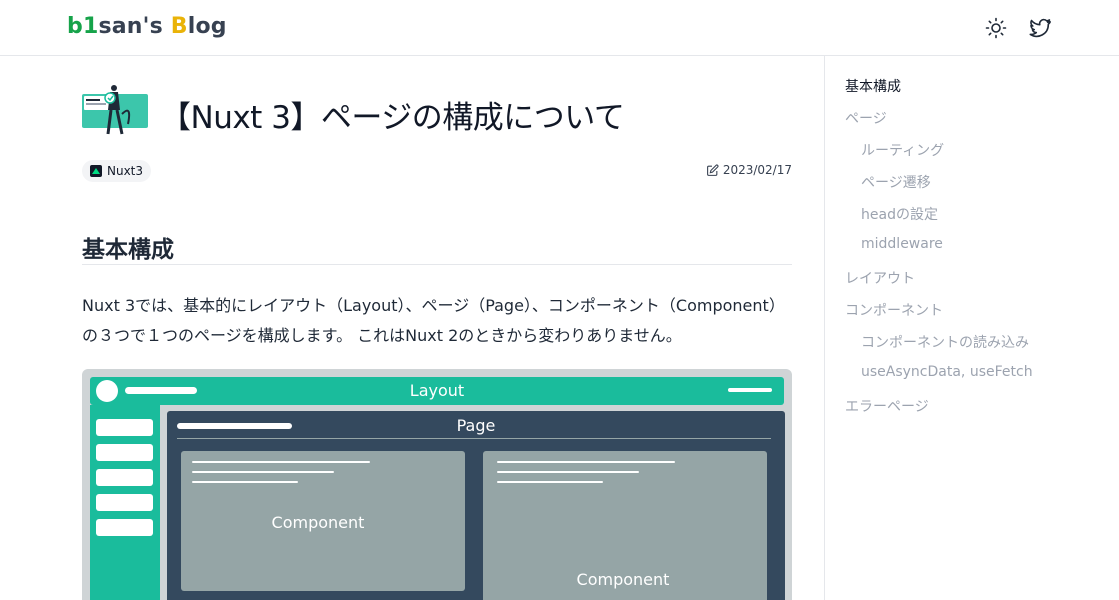  I want to click on site-logo: b1san's Blog, so click(147, 26).